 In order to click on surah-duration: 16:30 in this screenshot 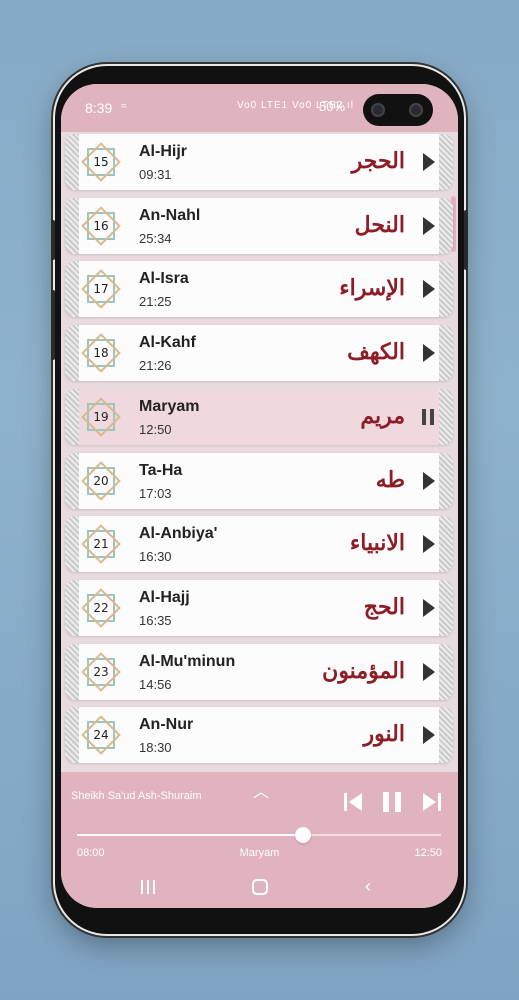, I will do `click(155, 557)`.